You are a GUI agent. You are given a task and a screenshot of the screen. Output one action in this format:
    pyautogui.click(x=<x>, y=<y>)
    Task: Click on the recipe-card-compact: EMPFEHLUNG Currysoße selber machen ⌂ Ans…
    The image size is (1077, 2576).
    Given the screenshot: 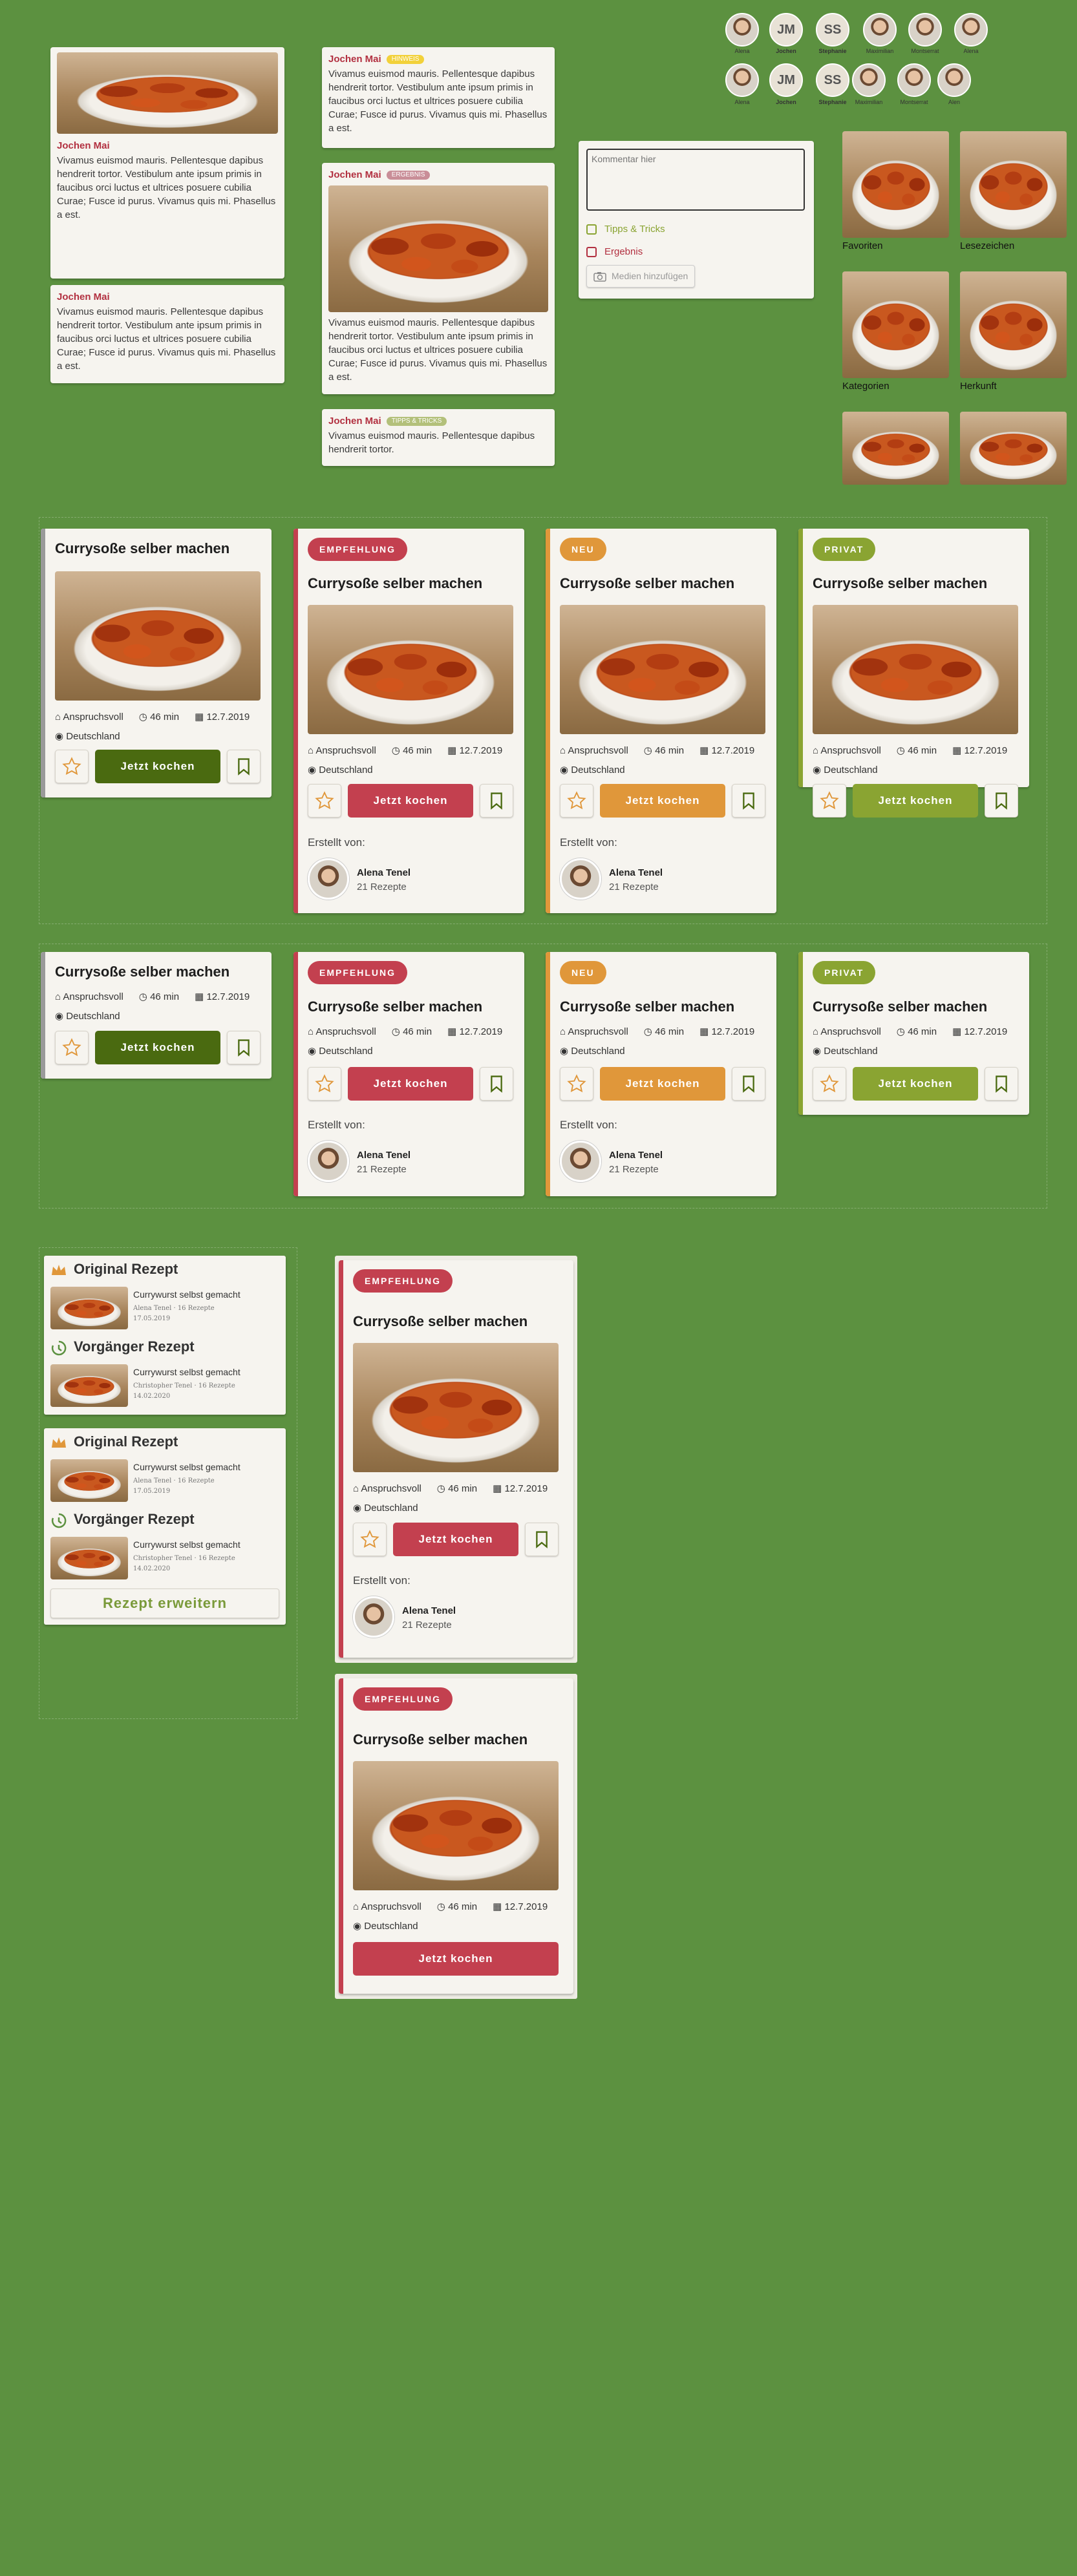 What is the action you would take?
    pyautogui.click(x=408, y=1074)
    